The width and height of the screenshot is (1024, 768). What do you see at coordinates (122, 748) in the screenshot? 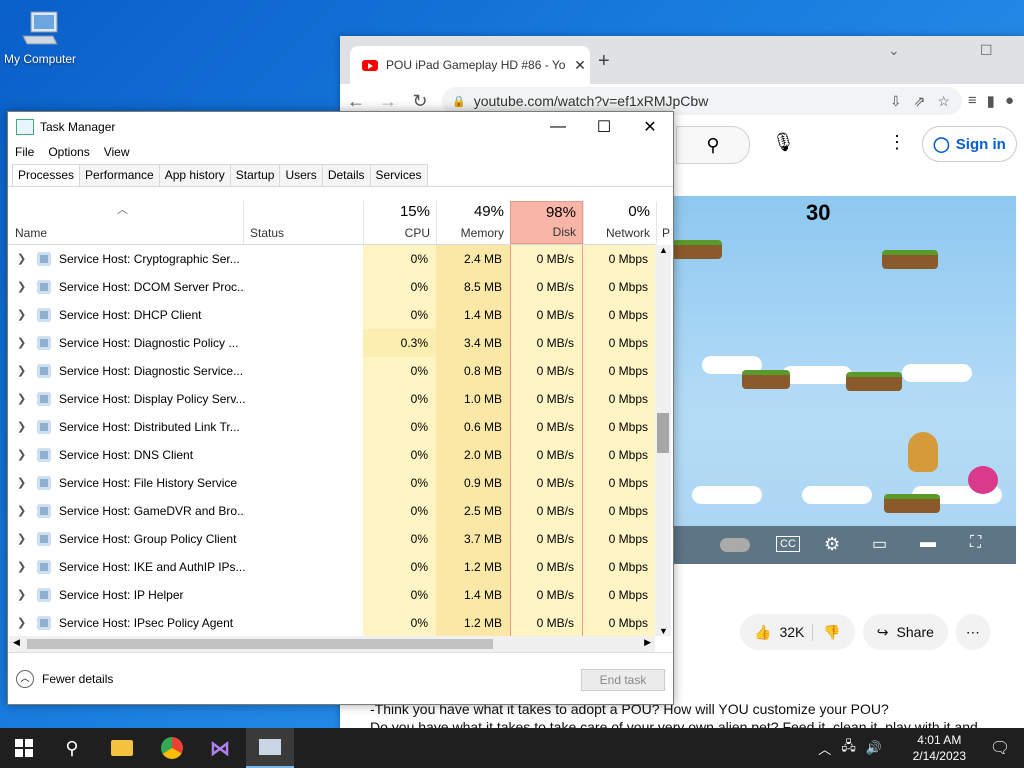
I see `file-explorer-button` at bounding box center [122, 748].